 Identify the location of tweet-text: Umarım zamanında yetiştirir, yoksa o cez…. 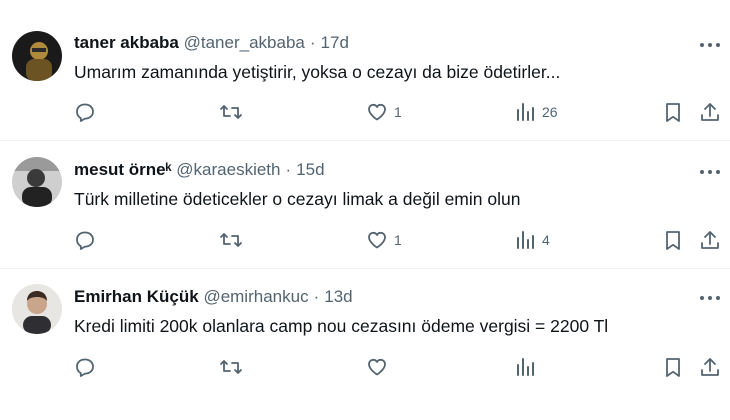
(317, 72).